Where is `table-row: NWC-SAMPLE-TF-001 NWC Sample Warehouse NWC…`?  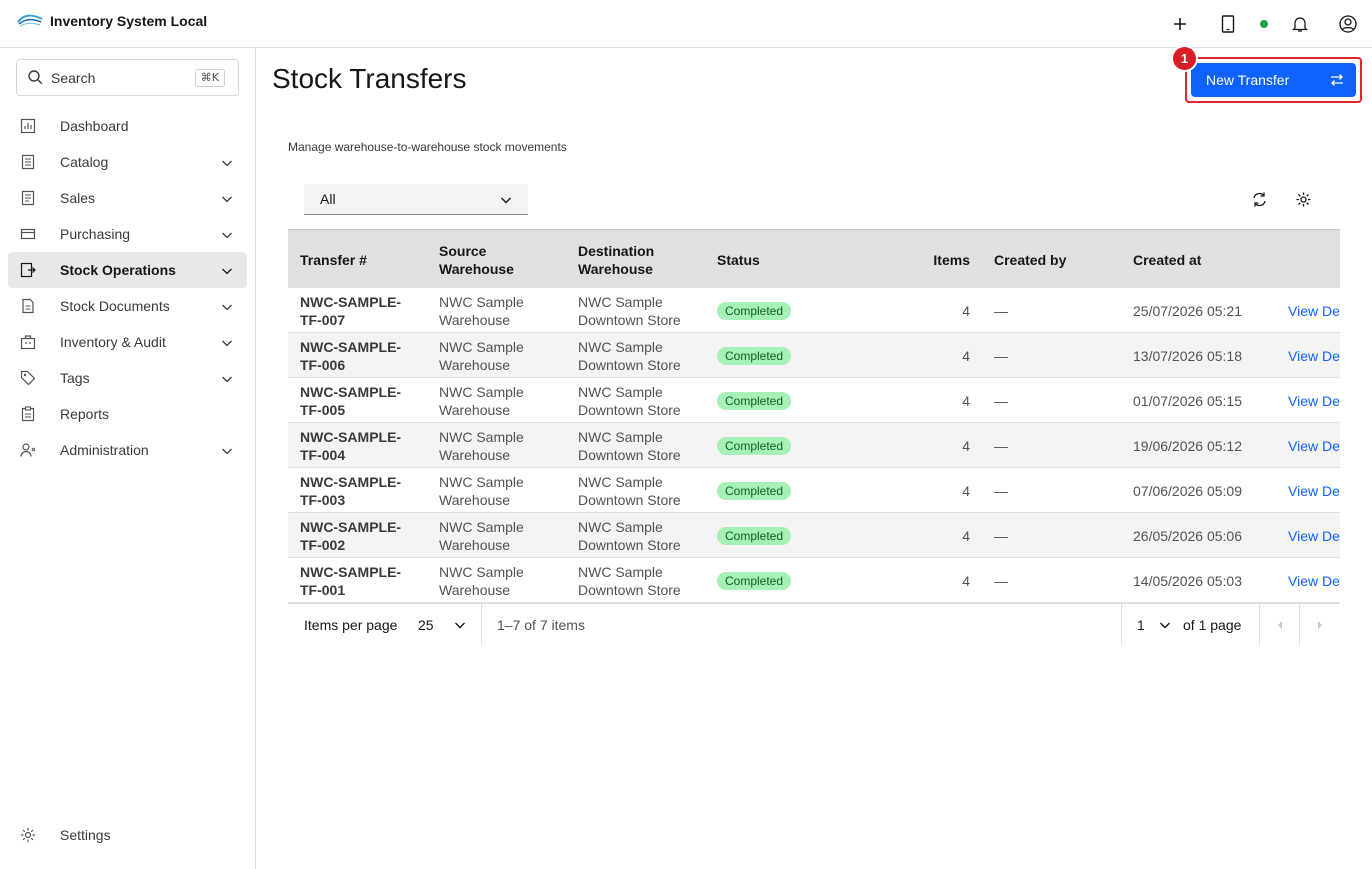 table-row: NWC-SAMPLE-TF-001 NWC Sample Warehouse NWC… is located at coordinates (814, 580).